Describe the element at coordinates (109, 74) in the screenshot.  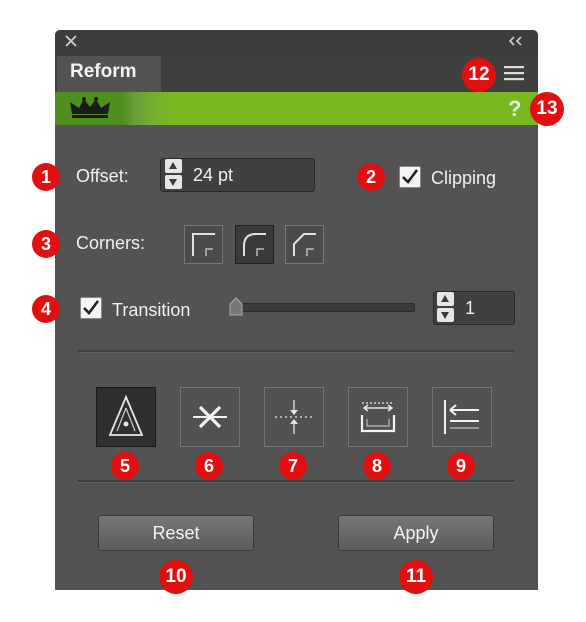
I see `tab-reform: Reform` at that location.